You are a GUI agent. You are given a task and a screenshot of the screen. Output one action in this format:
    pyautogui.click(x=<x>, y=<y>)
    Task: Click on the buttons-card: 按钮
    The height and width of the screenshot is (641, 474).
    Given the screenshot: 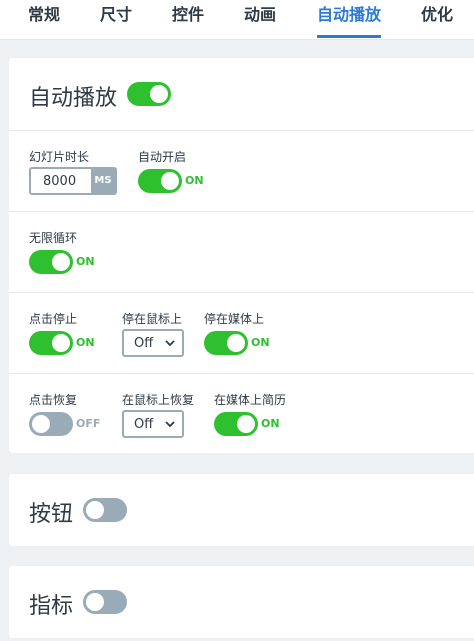 What is the action you would take?
    pyautogui.click(x=241, y=510)
    